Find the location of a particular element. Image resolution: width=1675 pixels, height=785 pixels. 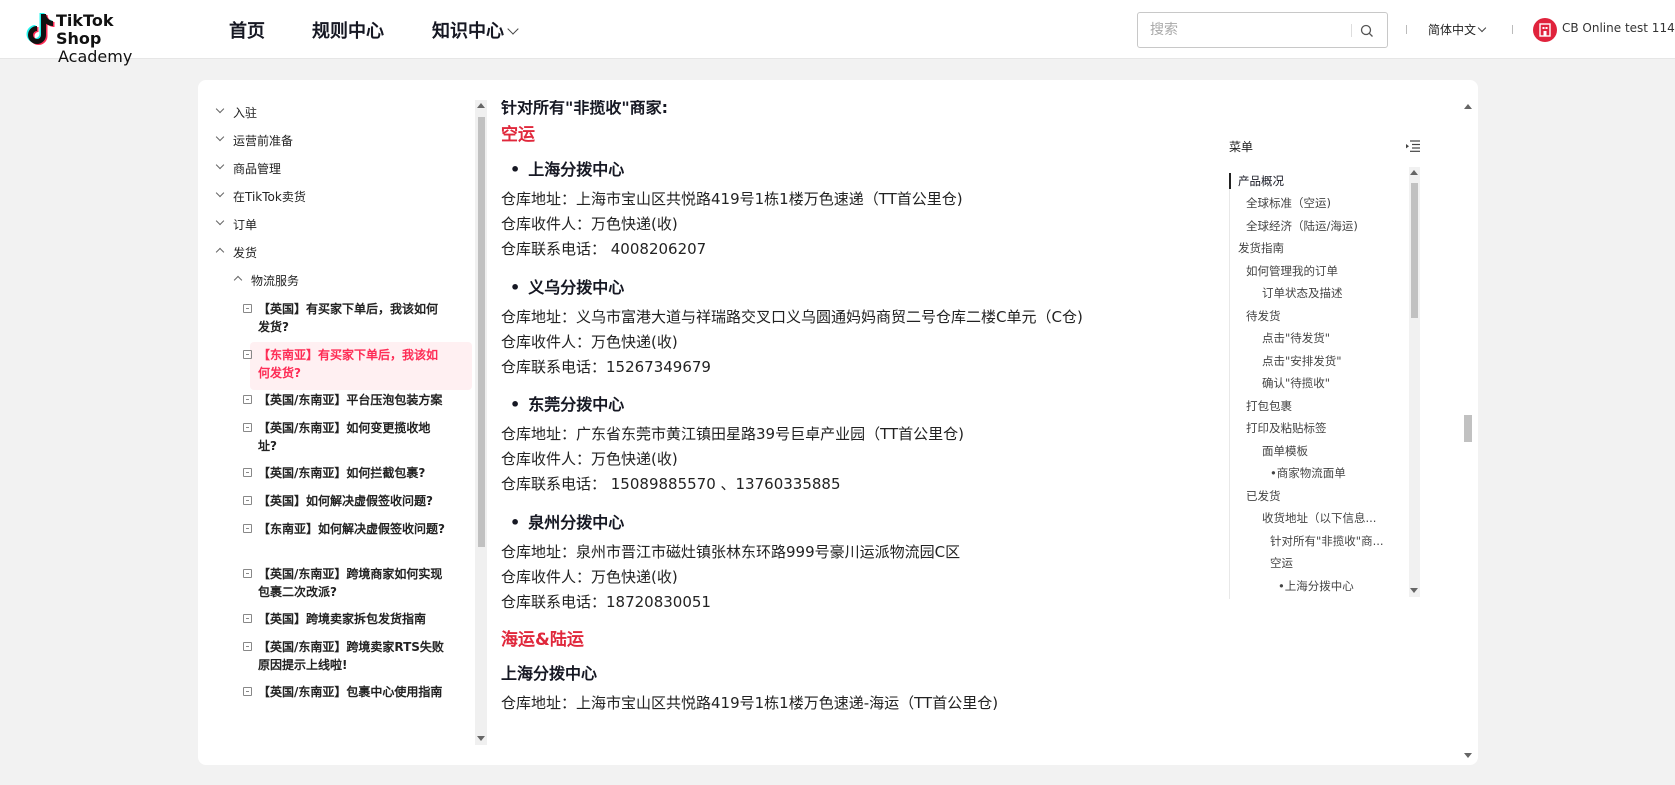

sidebar-item-shipping: 发货 is located at coordinates (245, 253).